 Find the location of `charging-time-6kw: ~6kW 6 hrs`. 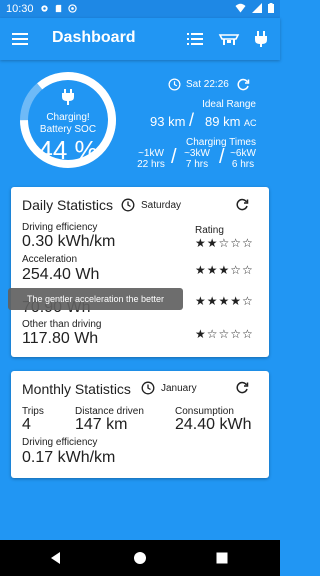

charging-time-6kw: ~6kW 6 hrs is located at coordinates (243, 159).